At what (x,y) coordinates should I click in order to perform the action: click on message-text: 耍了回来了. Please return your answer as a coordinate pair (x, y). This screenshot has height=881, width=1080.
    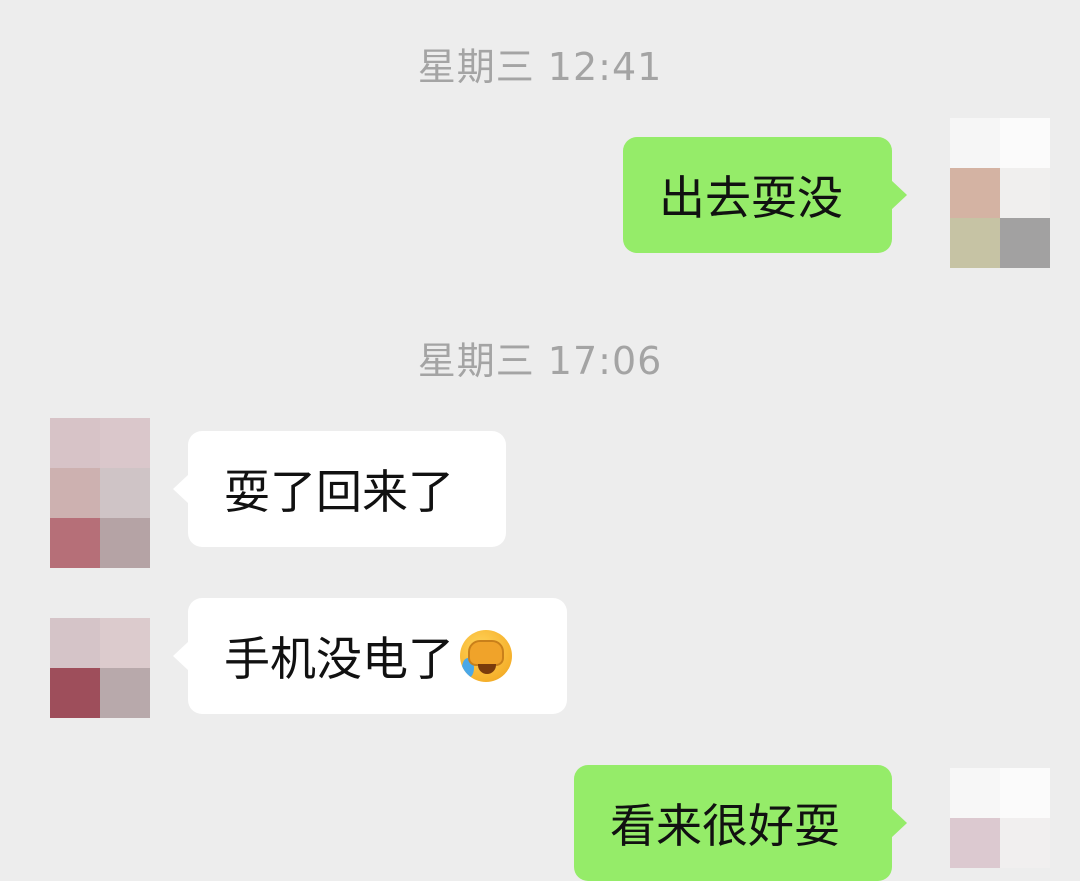
    Looking at the image, I should click on (339, 492).